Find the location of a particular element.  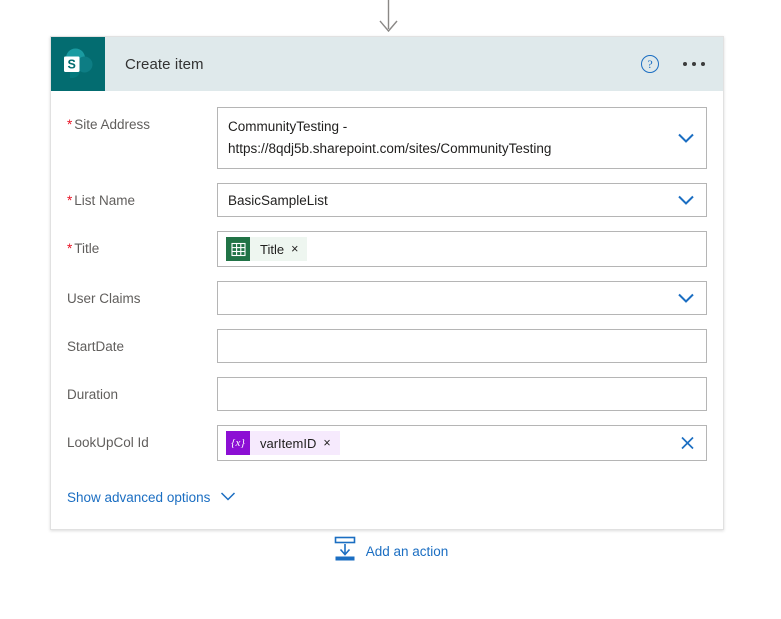

token-varitemid: {x} varItemID × is located at coordinates (283, 443).